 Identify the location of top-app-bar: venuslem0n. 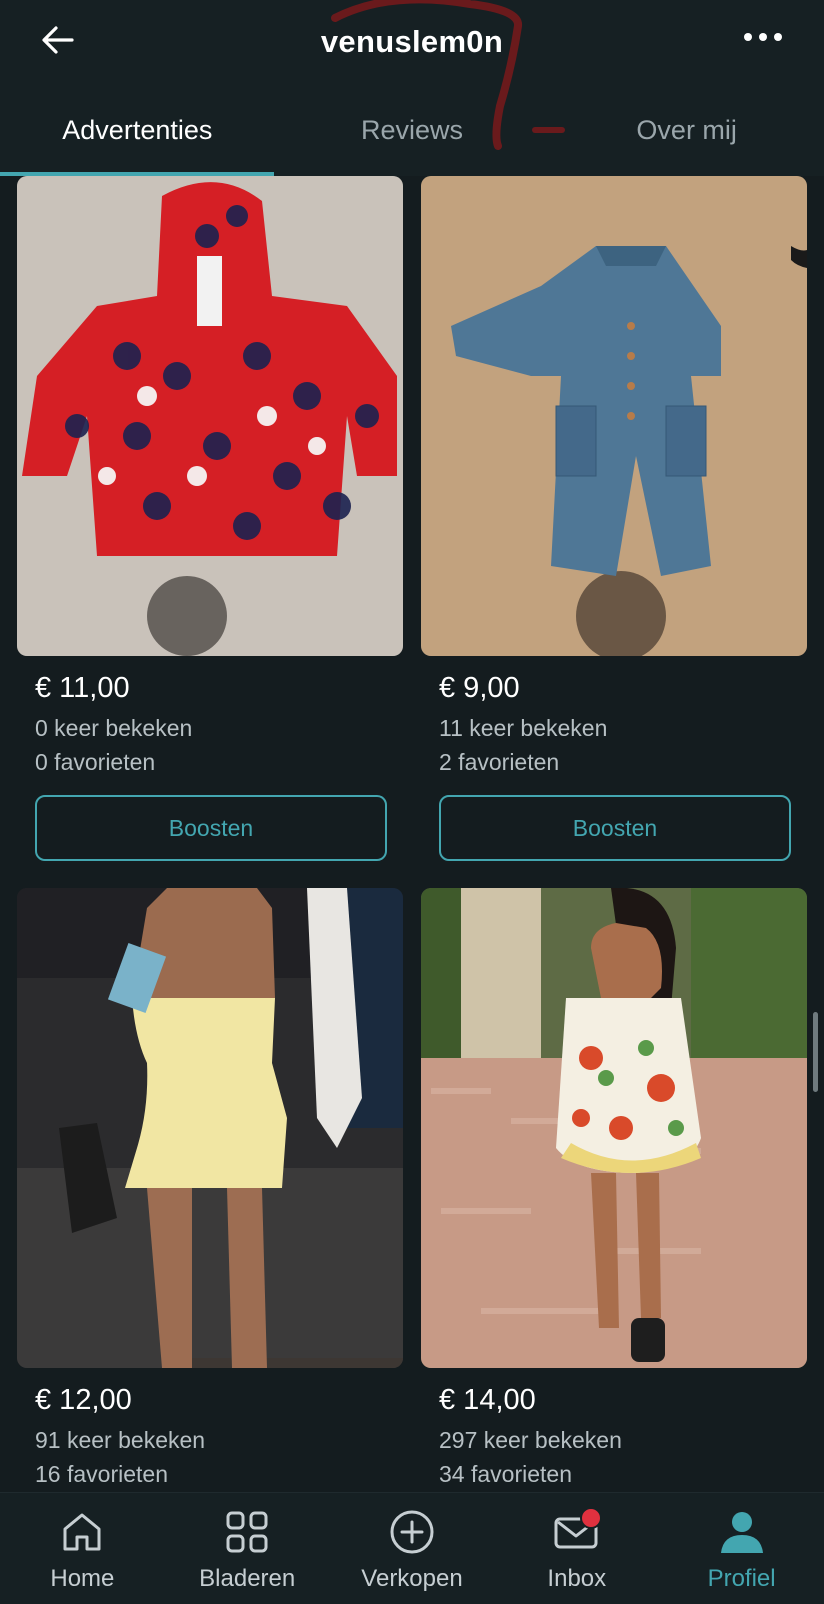
(412, 42).